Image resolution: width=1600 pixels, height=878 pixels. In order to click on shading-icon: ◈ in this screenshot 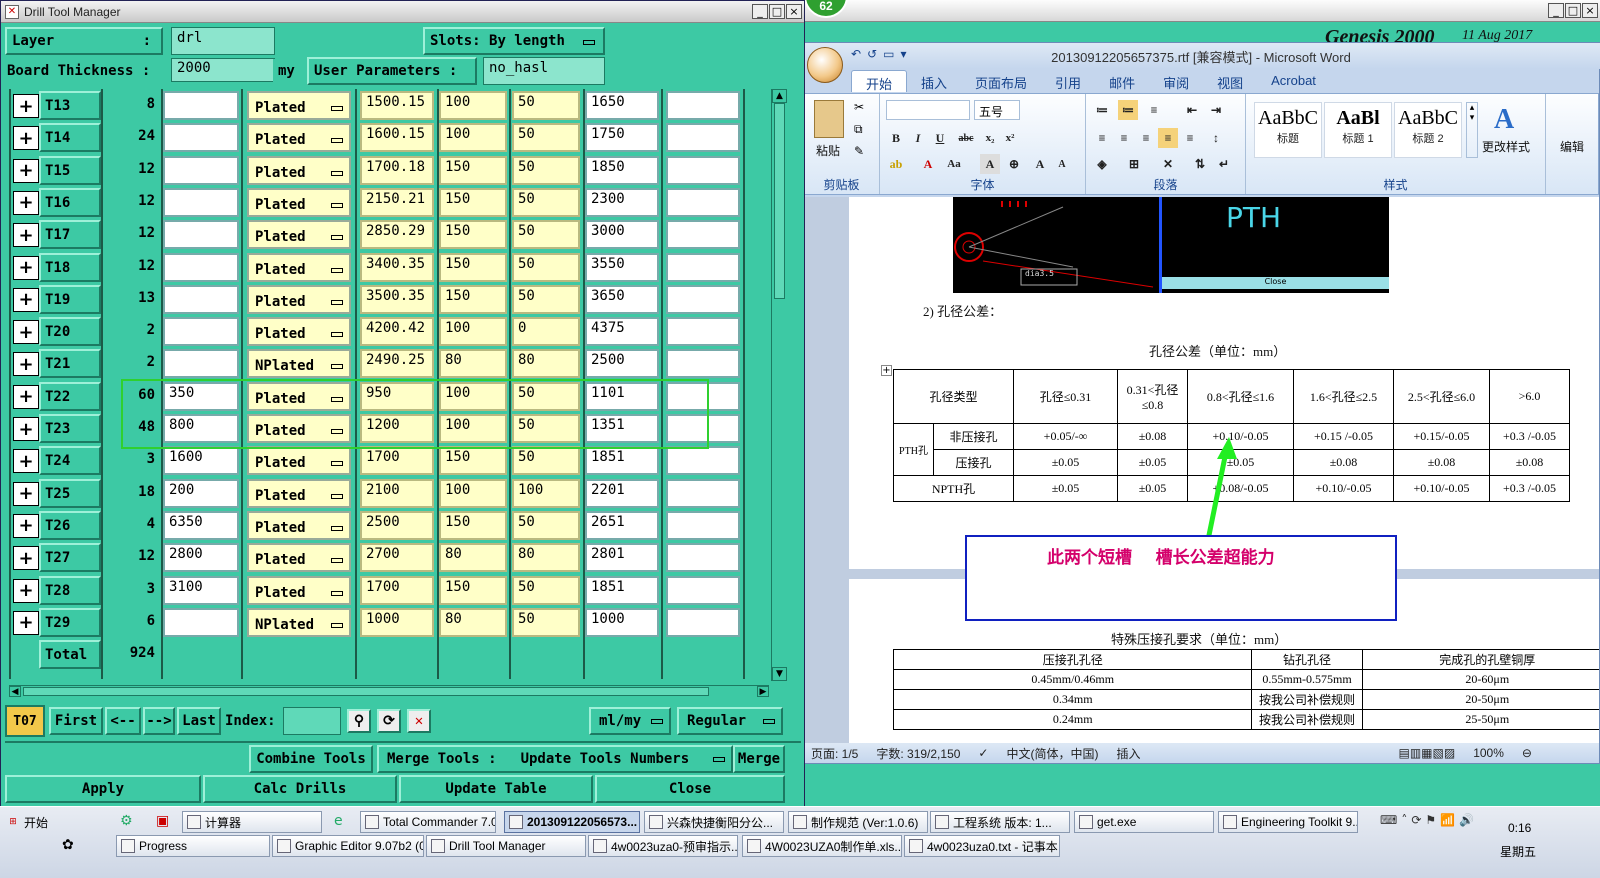, I will do `click(1102, 164)`.